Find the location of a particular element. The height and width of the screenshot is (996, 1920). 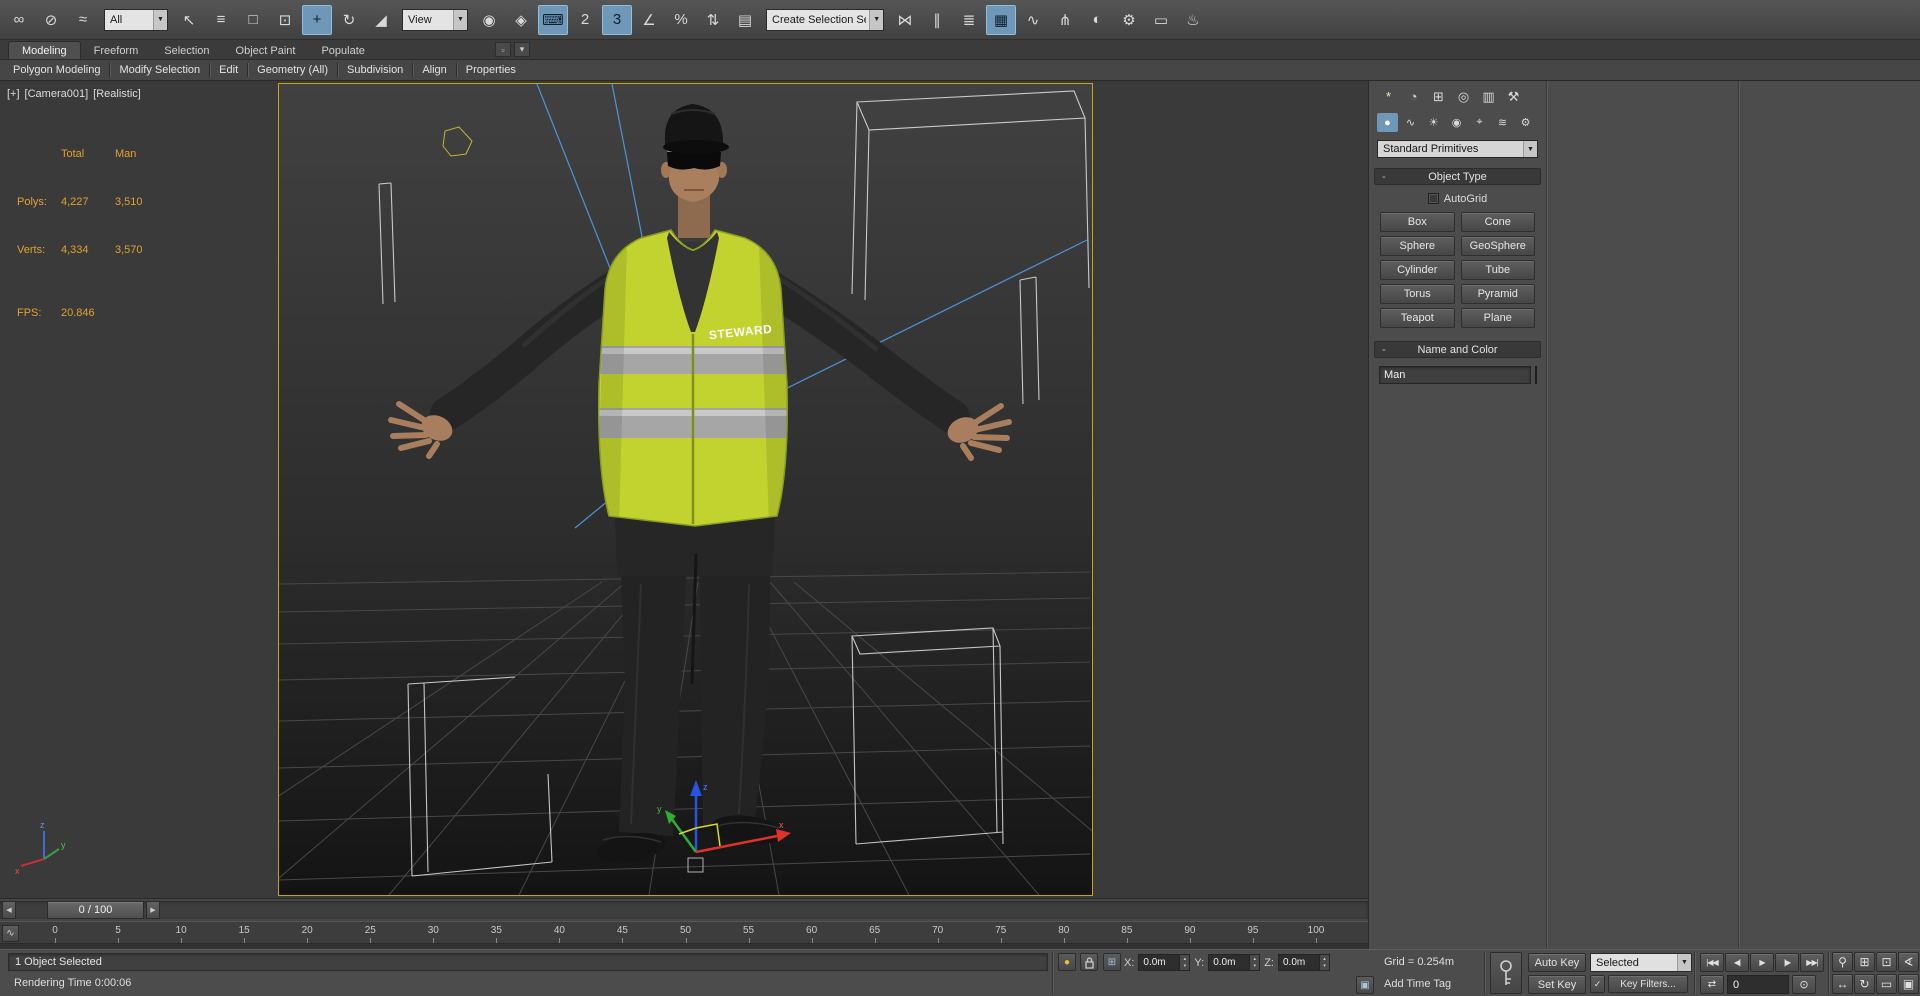

ribbon-toggle-icon: ▦ is located at coordinates (1001, 19).